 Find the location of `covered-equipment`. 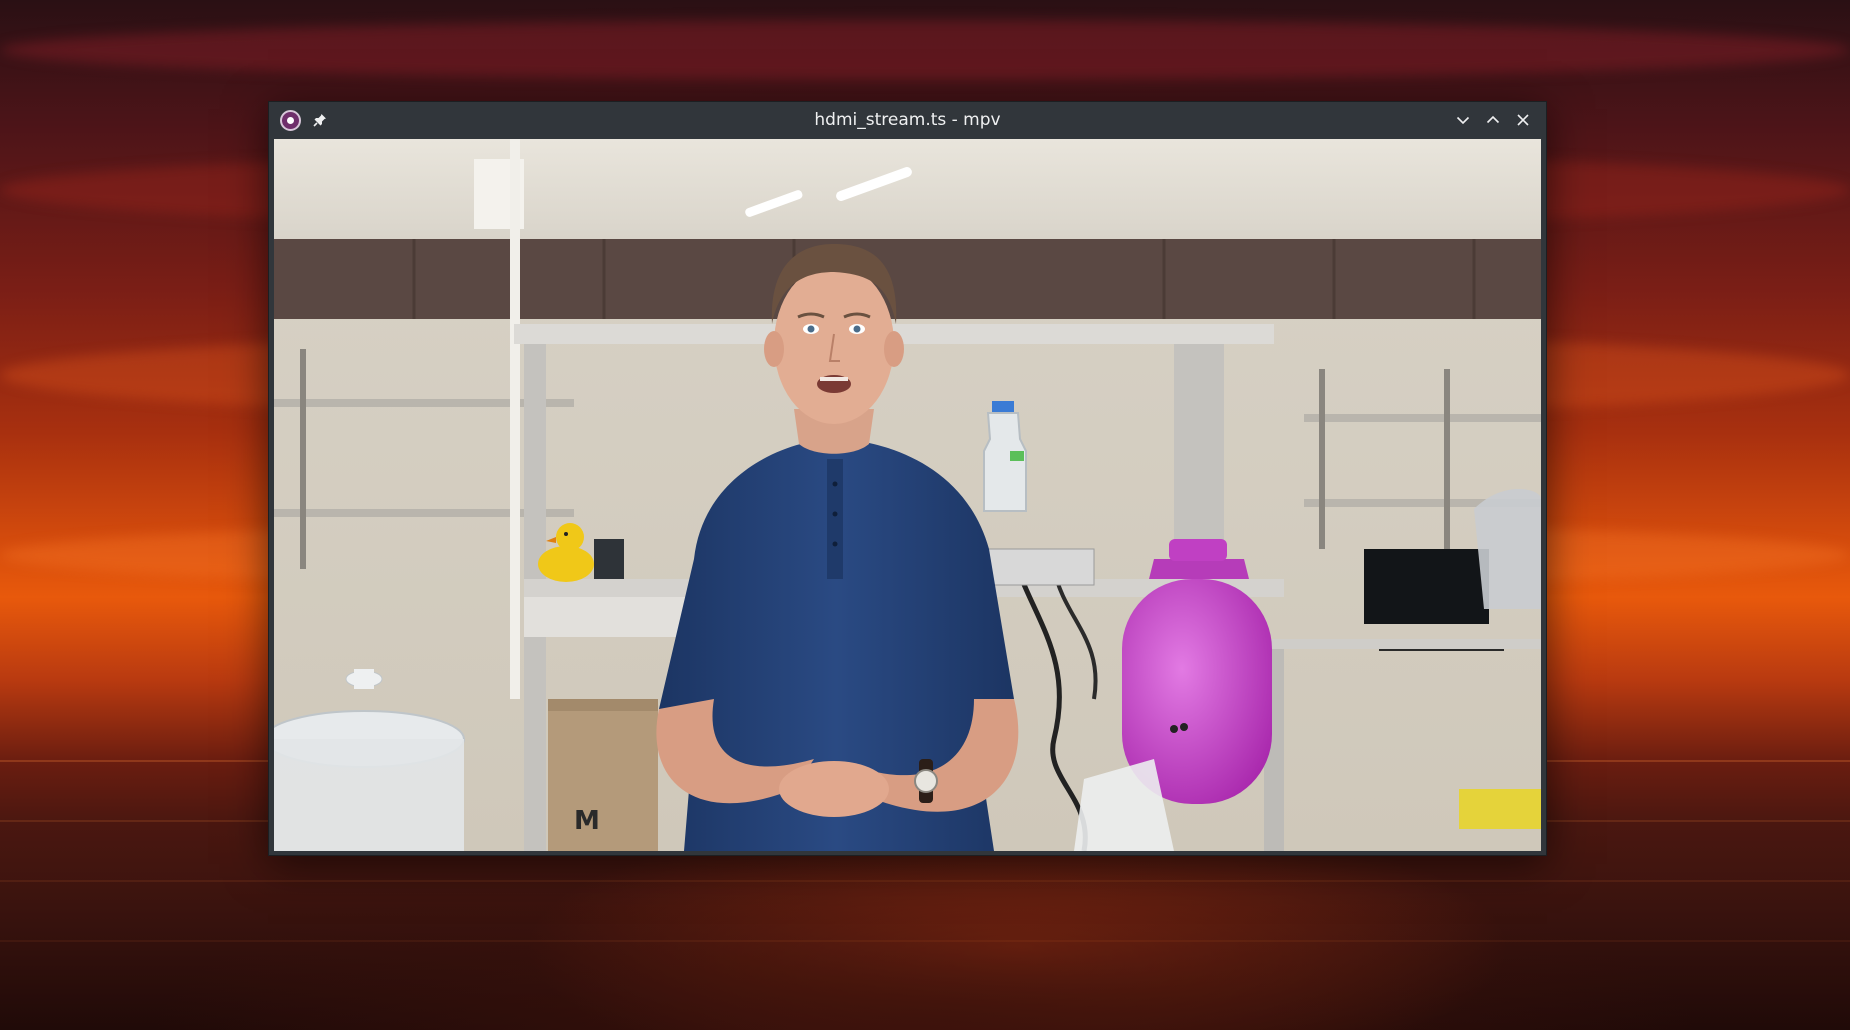

covered-equipment is located at coordinates (1507, 549).